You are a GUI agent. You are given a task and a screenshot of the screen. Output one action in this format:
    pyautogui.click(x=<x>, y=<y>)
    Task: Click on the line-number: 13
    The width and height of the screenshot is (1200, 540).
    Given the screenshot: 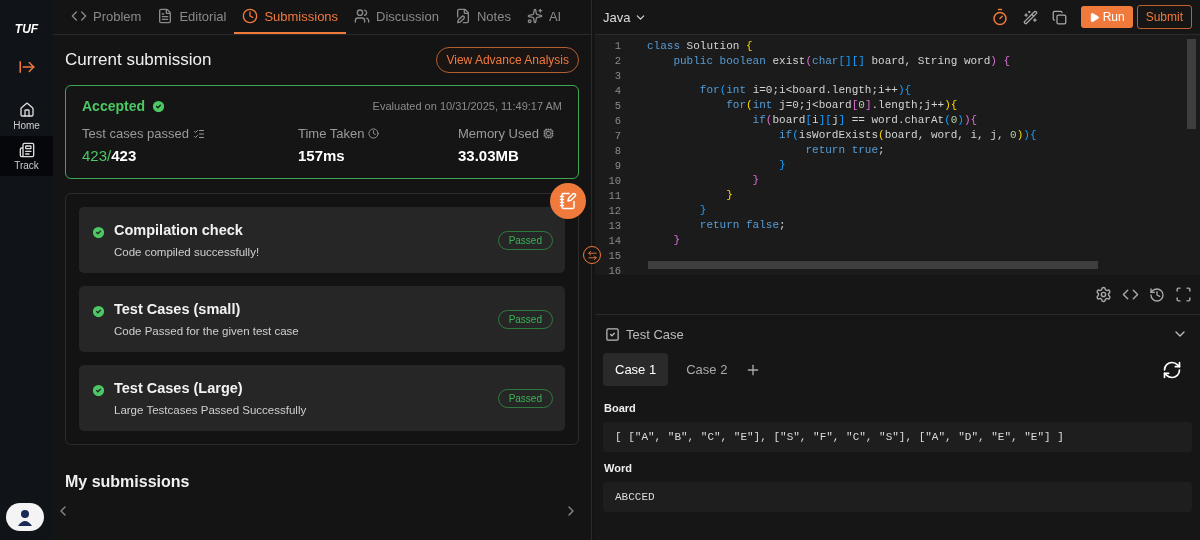 What is the action you would take?
    pyautogui.click(x=614, y=226)
    